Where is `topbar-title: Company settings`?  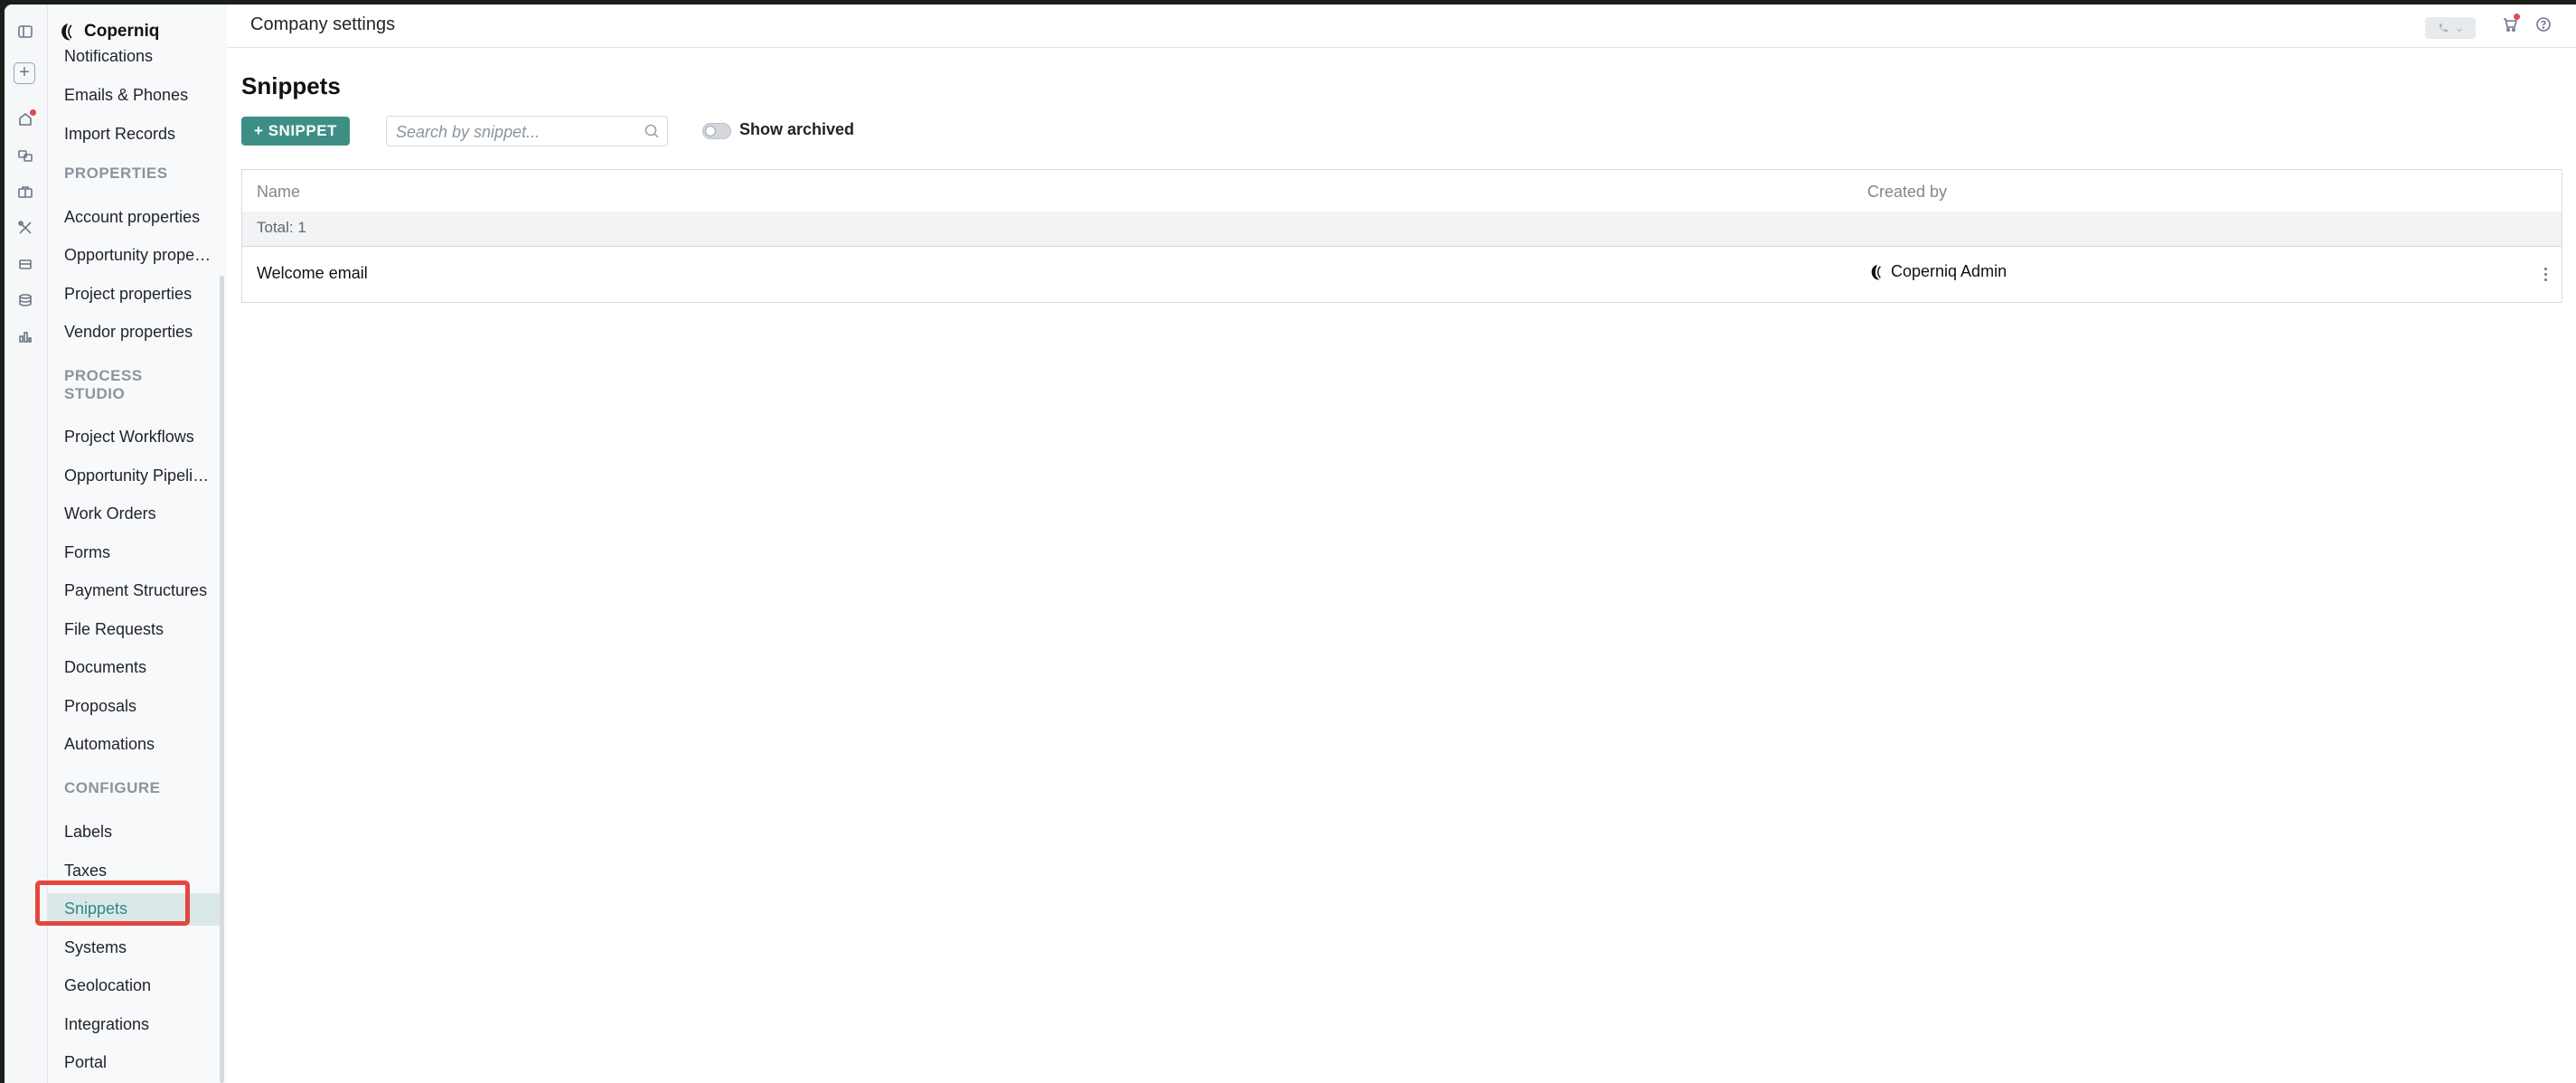 topbar-title: Company settings is located at coordinates (323, 24).